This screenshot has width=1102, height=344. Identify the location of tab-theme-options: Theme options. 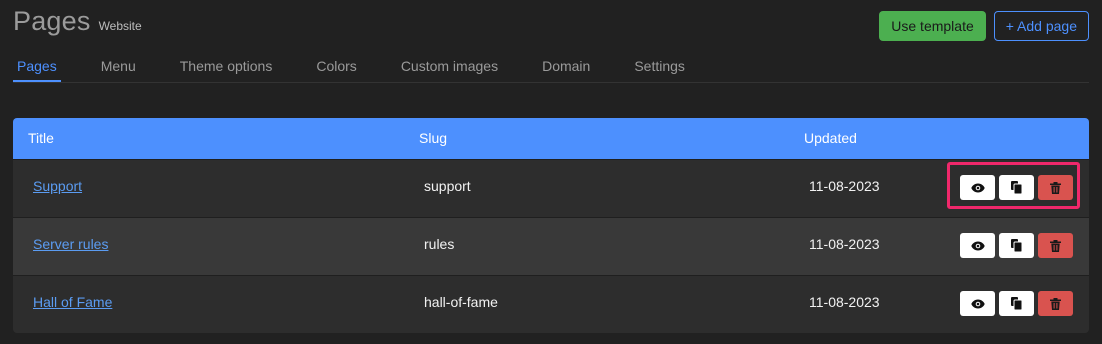
(226, 70).